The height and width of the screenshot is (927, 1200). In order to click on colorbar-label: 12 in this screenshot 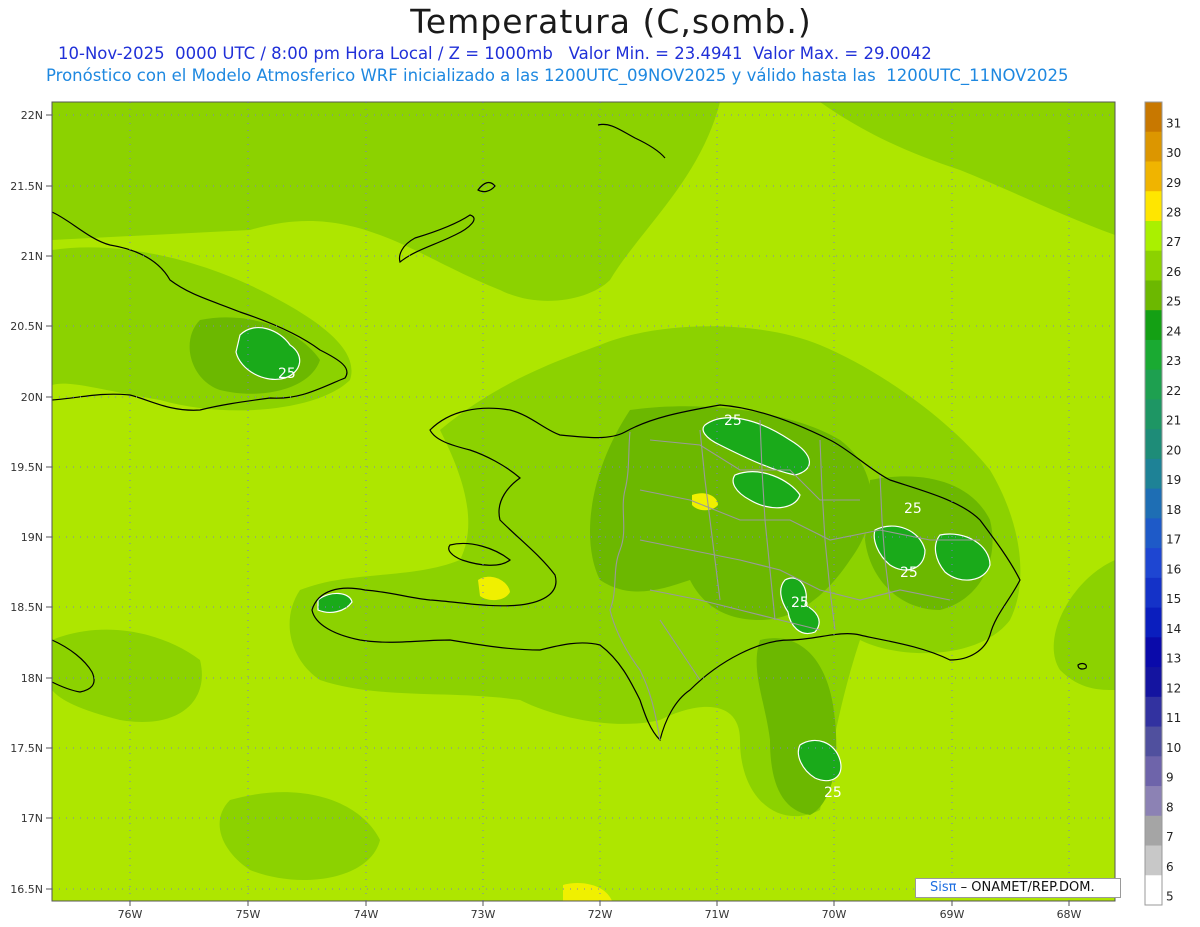, I will do `click(1173, 688)`.